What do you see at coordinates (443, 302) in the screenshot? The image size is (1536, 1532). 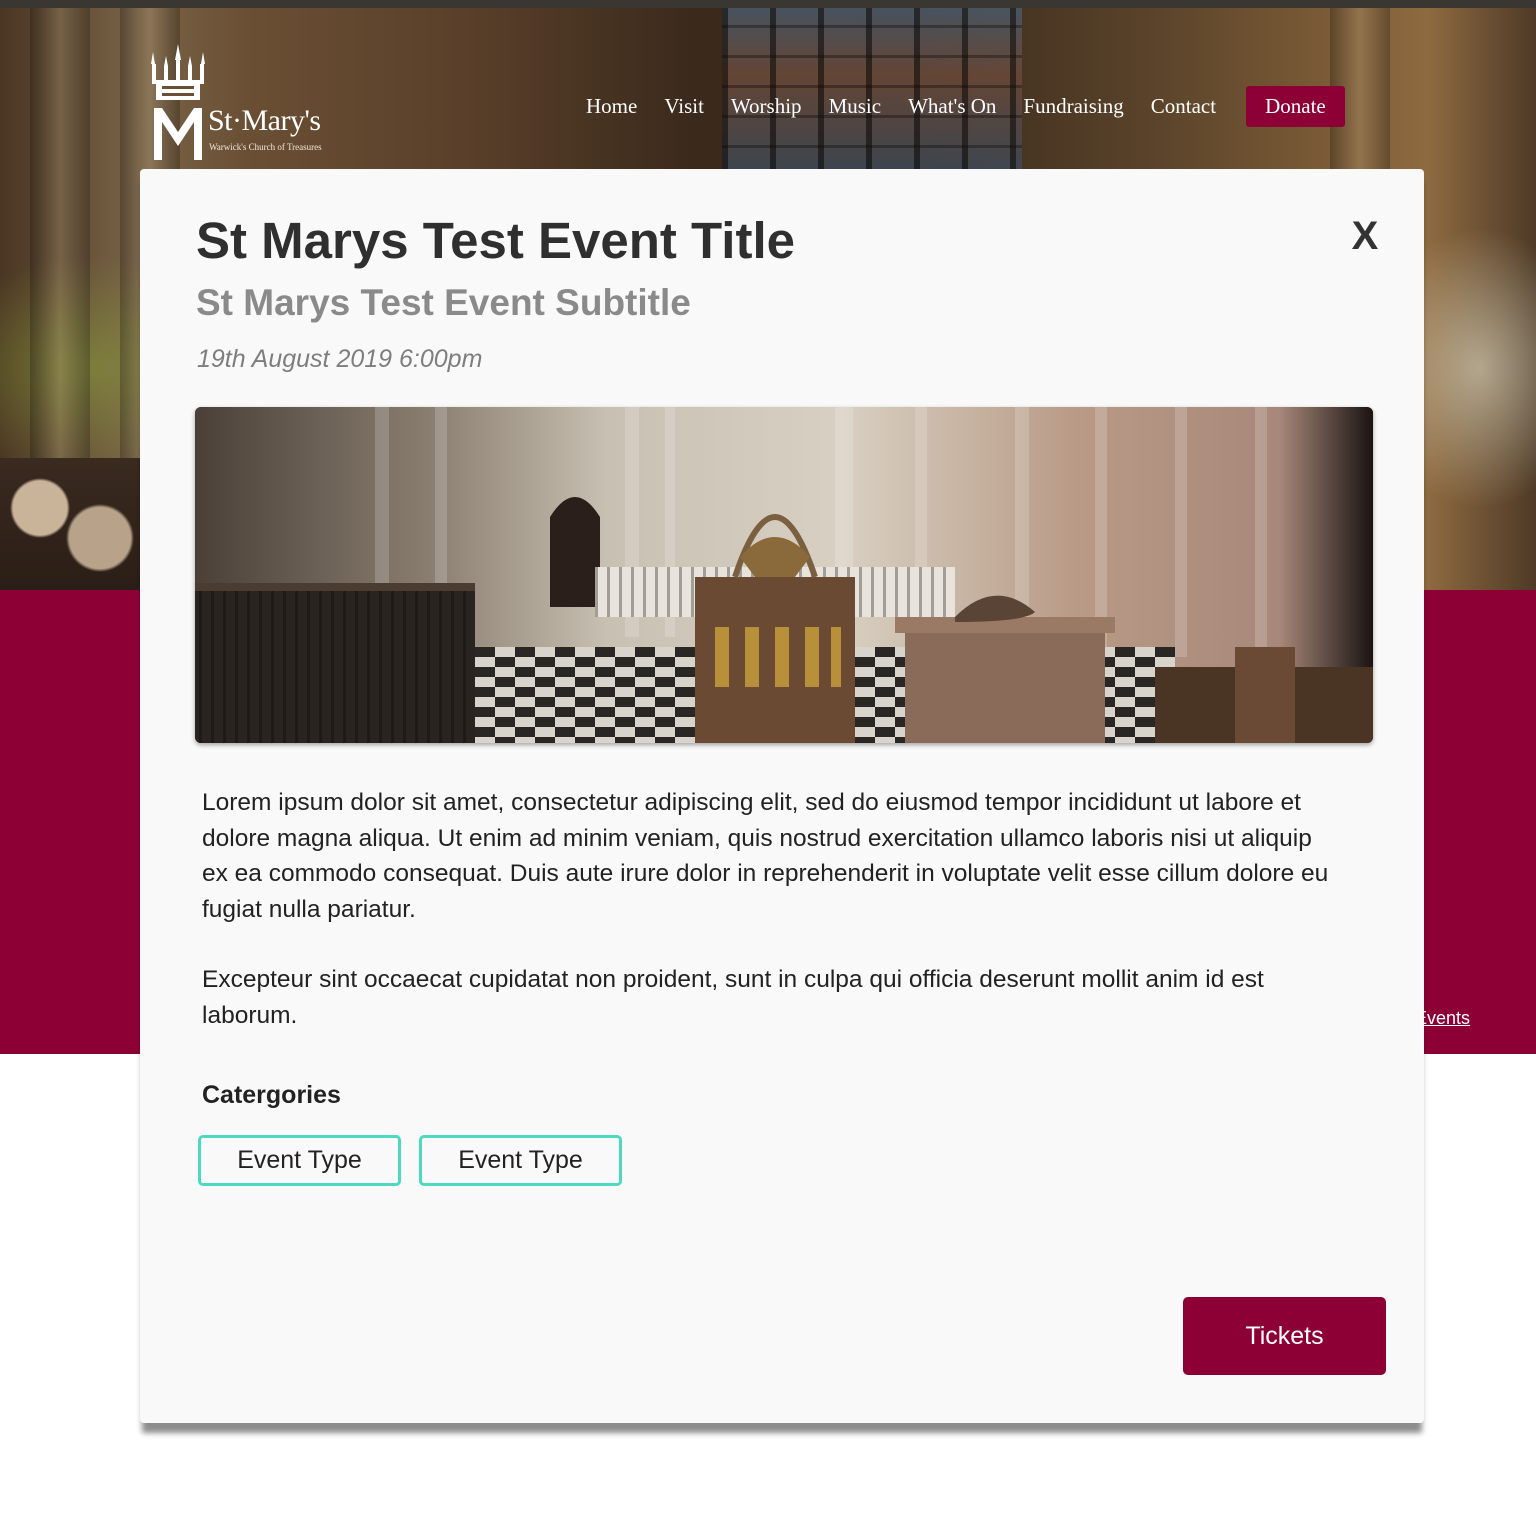 I see `event-subtitle: St Marys Test Event Subtitle` at bounding box center [443, 302].